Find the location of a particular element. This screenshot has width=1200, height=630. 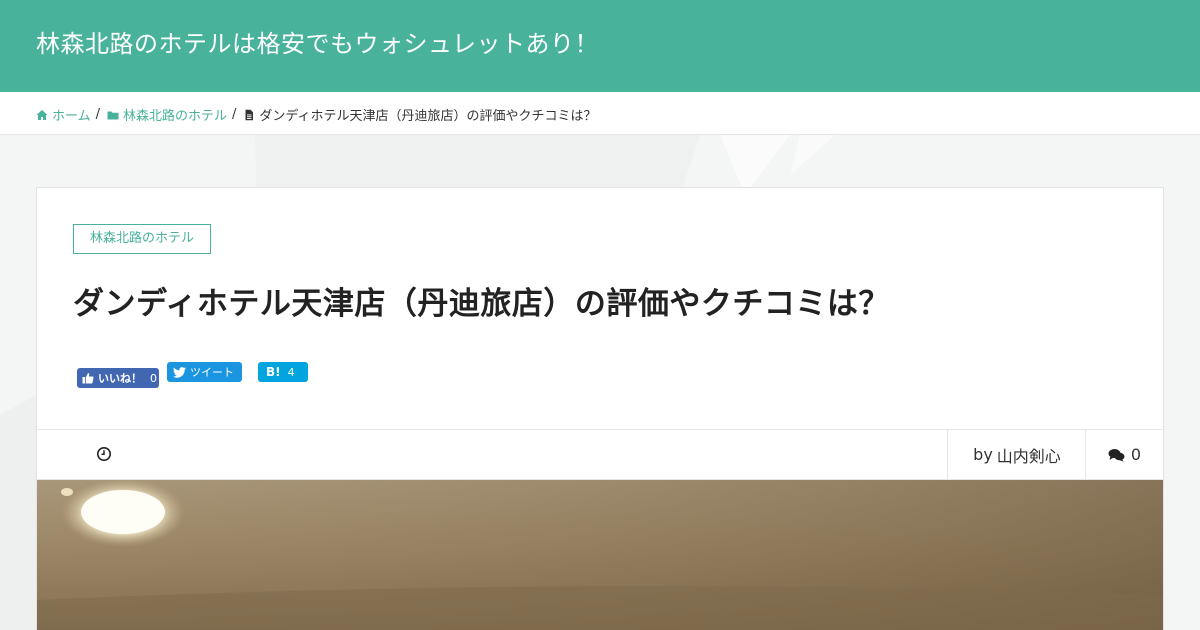

article-title: ダンディホテル天津店（丹迪旅店）の評価やクチコミは？ is located at coordinates (481, 304).